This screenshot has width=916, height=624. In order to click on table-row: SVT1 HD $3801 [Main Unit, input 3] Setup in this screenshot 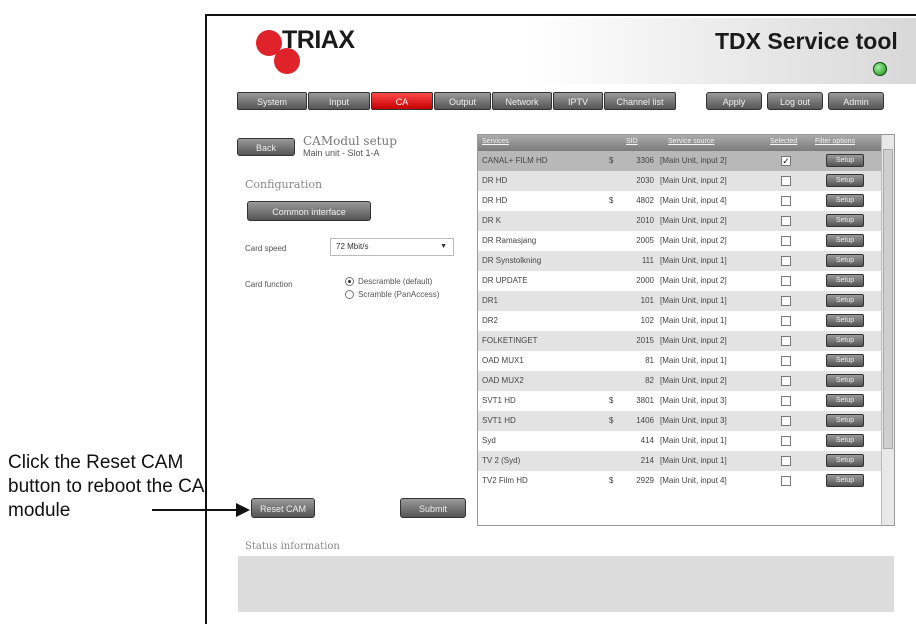, I will do `click(679, 401)`.